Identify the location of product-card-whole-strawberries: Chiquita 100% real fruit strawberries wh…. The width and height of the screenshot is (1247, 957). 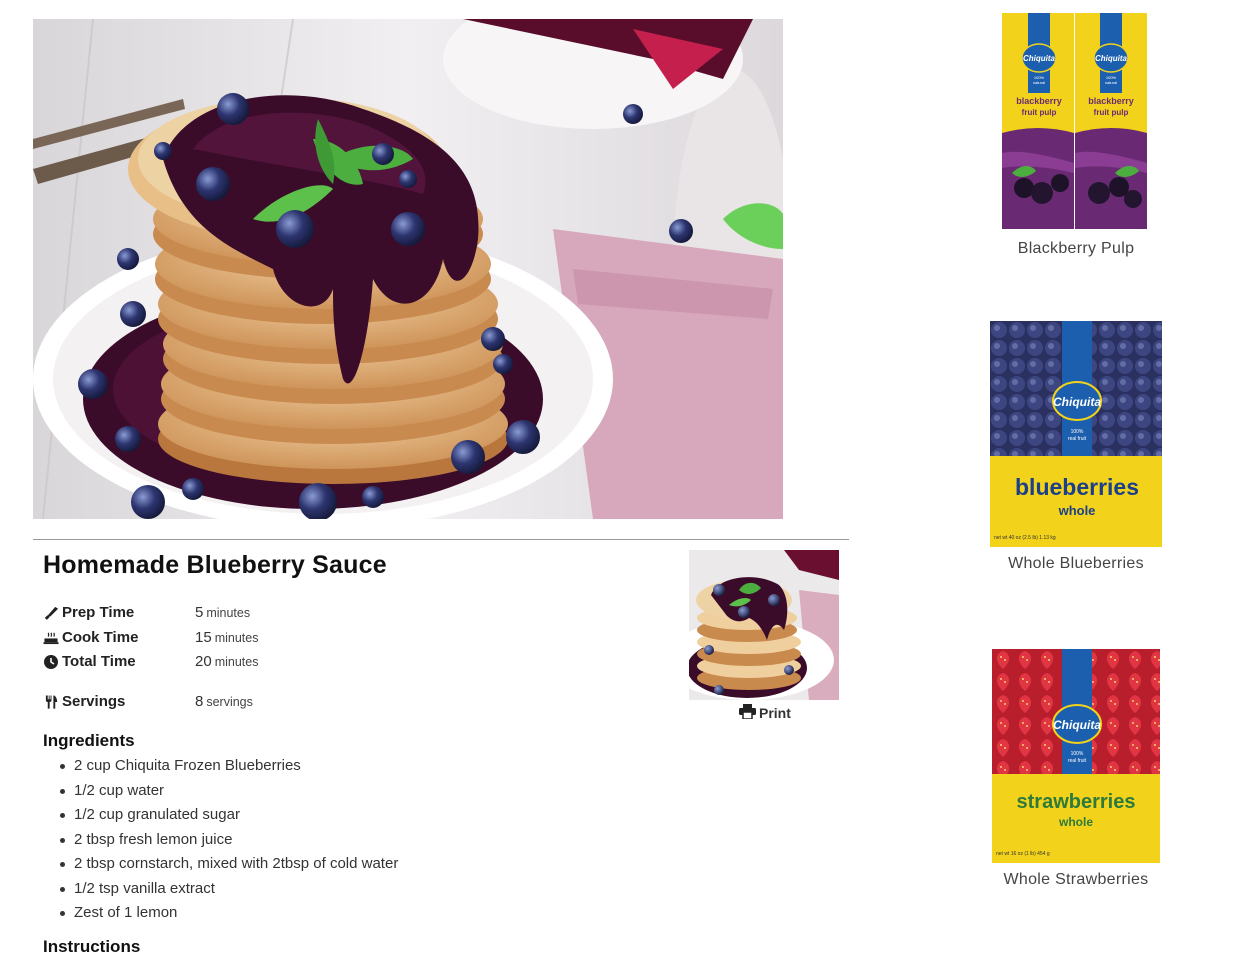
(1076, 771).